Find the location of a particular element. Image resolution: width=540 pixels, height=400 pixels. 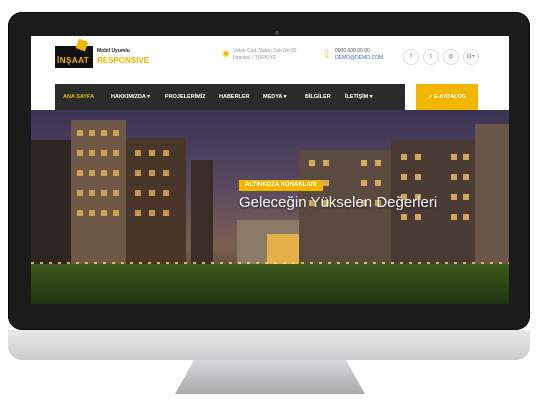

facebook-icon: f is located at coordinates (411, 57).